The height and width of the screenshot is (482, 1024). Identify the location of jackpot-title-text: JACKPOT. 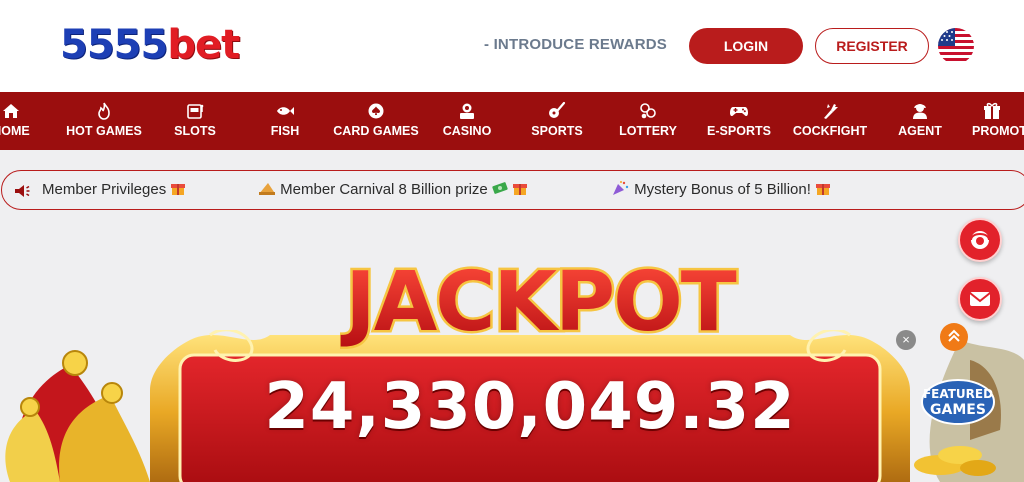
(538, 302).